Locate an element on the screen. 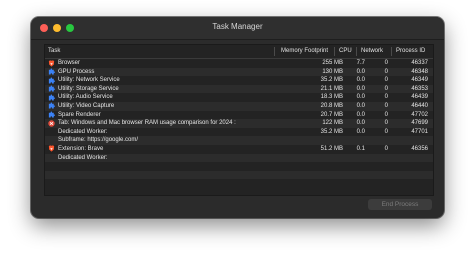  process-id: 46439 is located at coordinates (419, 97).